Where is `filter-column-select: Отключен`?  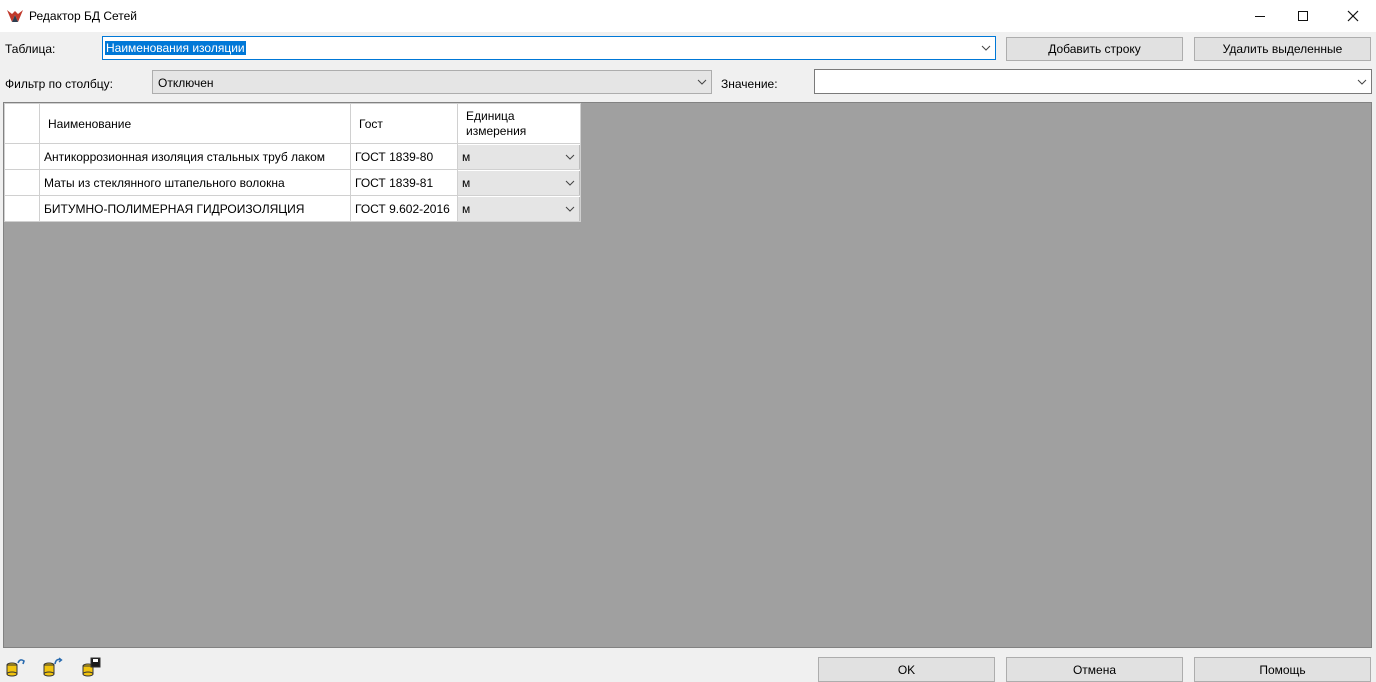 filter-column-select: Отключен is located at coordinates (432, 82).